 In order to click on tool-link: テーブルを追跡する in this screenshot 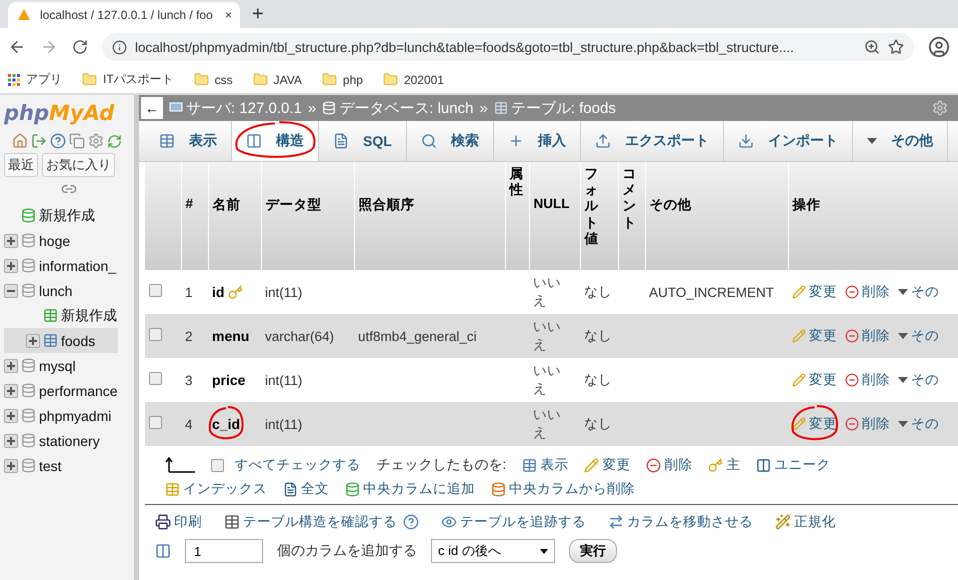, I will do `click(513, 522)`.